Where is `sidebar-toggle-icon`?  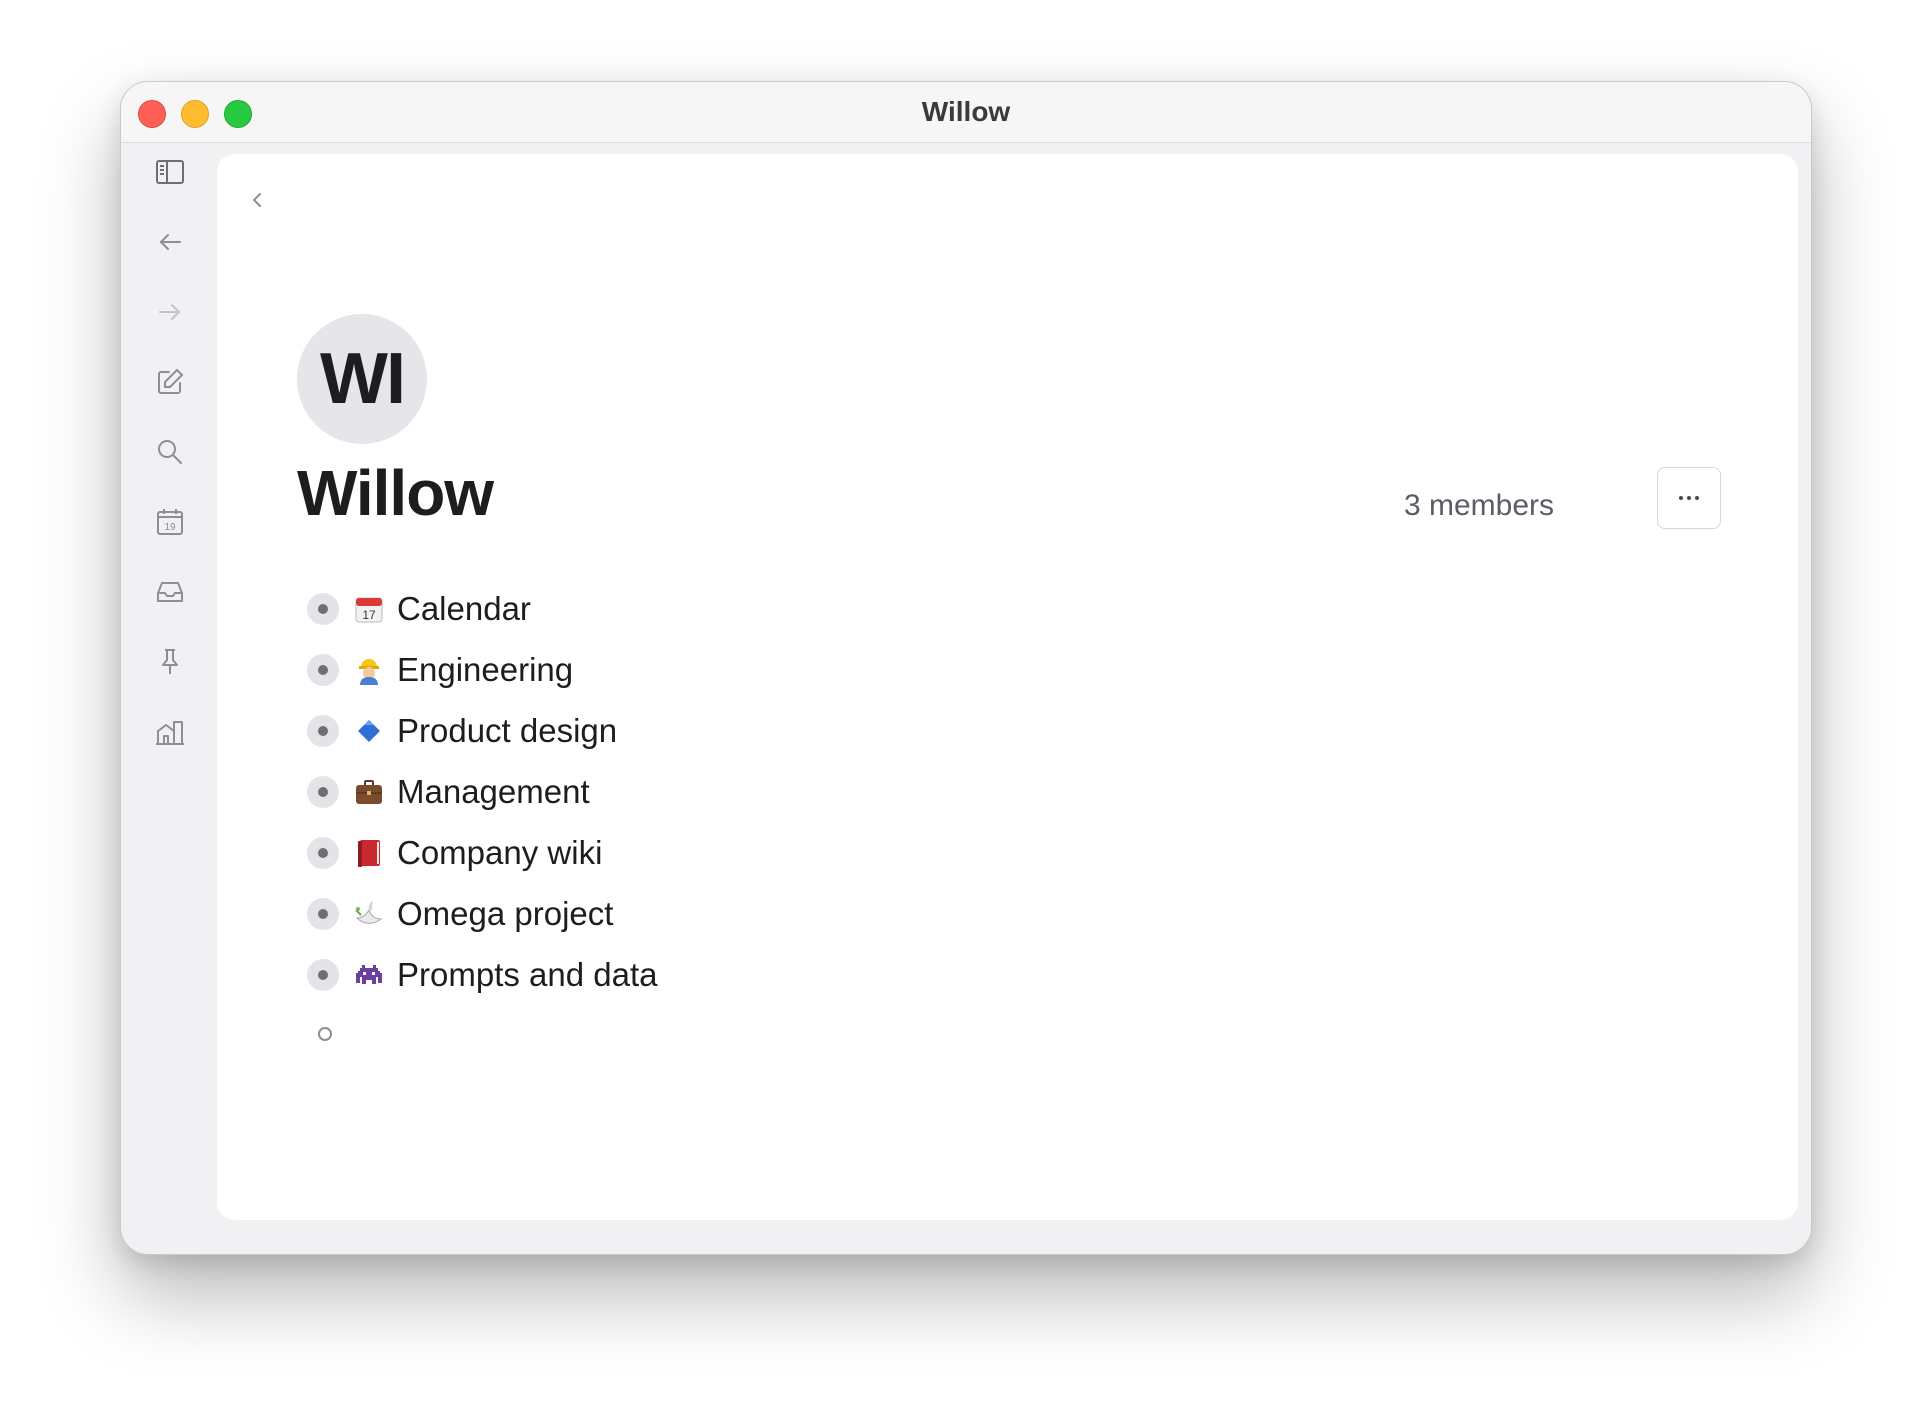
sidebar-toggle-icon is located at coordinates (170, 172).